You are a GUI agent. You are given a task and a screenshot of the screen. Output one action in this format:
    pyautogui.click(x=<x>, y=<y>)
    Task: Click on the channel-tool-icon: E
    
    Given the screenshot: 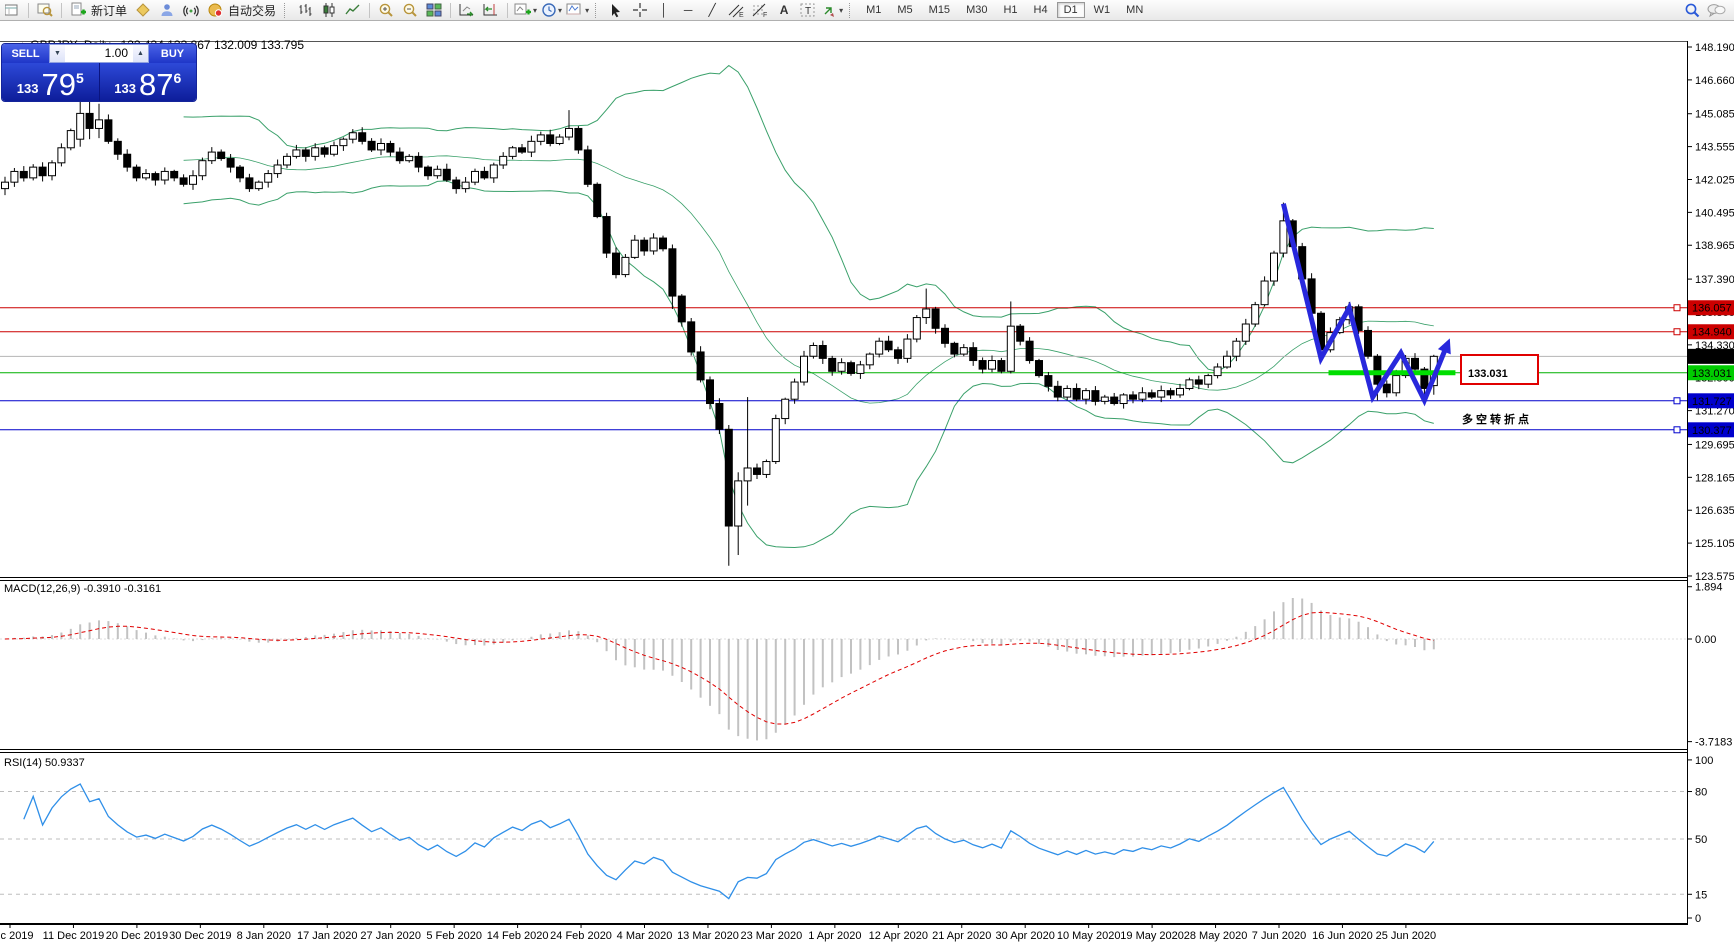 What is the action you would take?
    pyautogui.click(x=736, y=10)
    